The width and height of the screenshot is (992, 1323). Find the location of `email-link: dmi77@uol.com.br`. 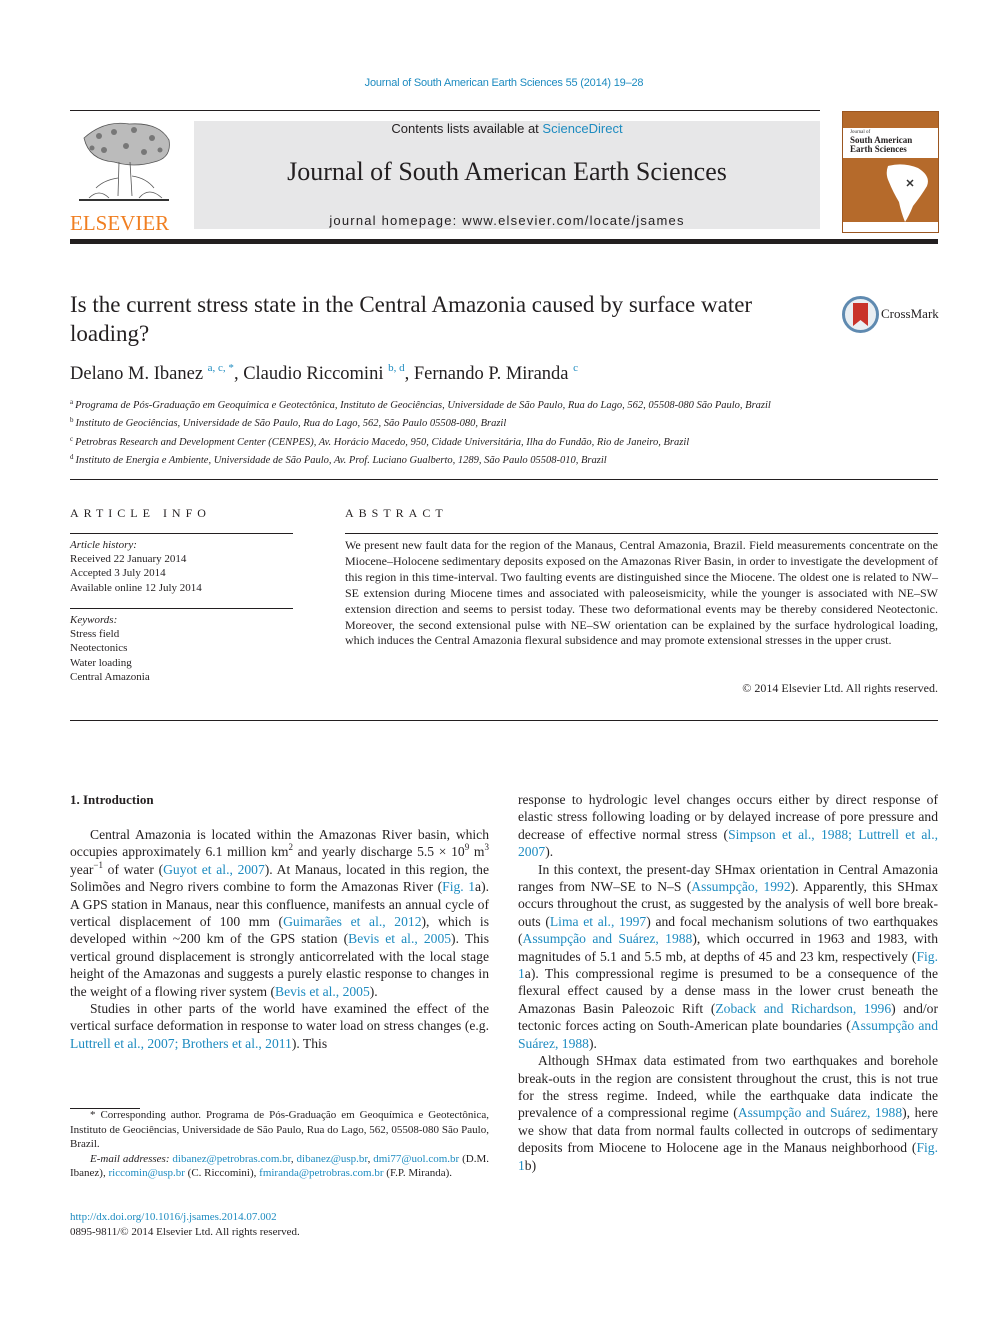

email-link: dmi77@uol.com.br is located at coordinates (416, 1159).